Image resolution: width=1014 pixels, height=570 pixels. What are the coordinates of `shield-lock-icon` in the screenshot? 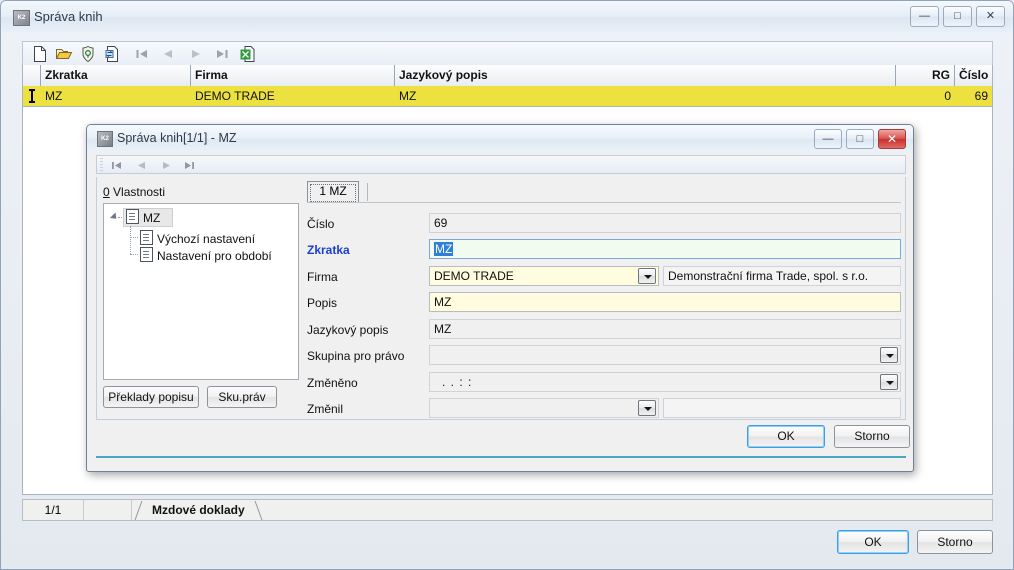 It's located at (88, 54).